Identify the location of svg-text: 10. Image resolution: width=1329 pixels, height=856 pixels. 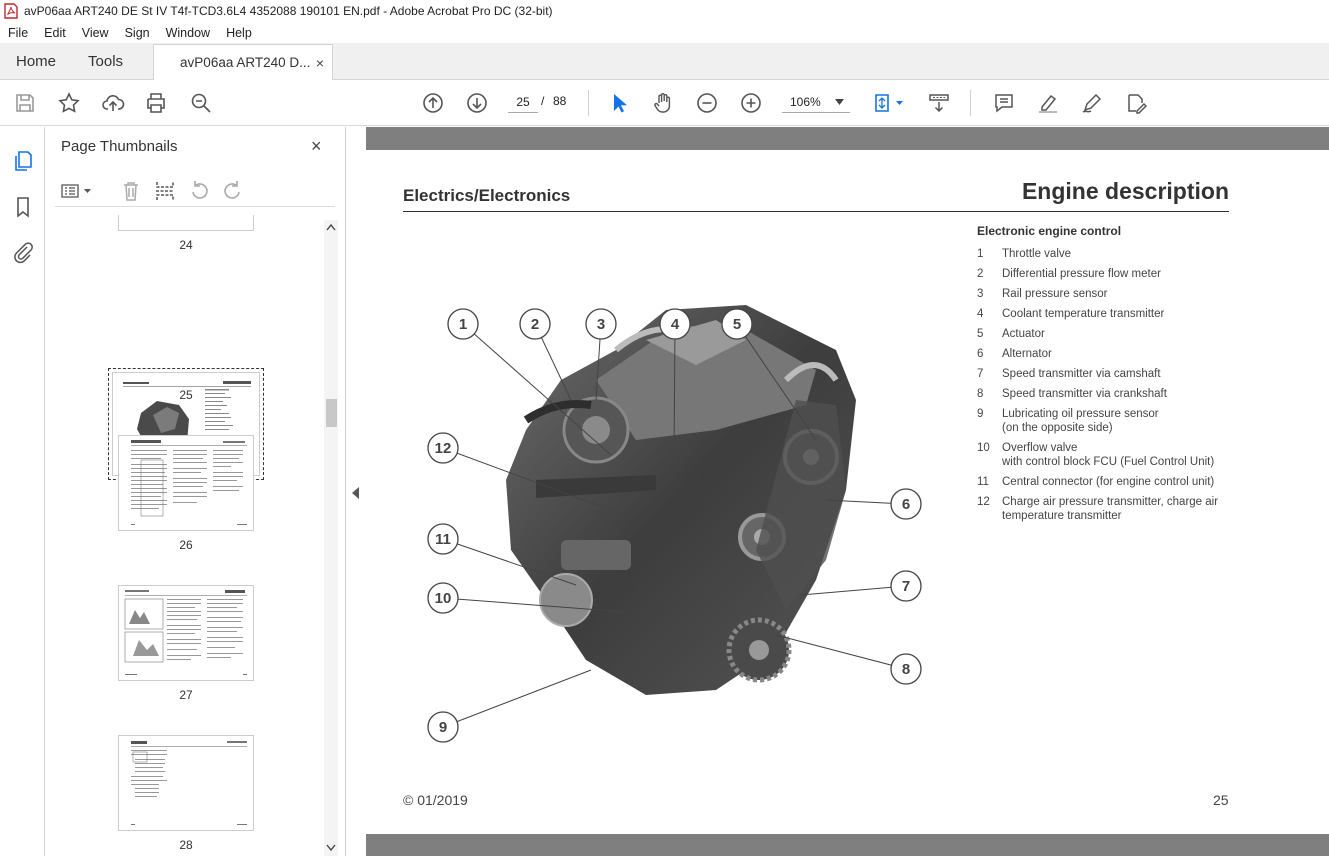
(443, 598).